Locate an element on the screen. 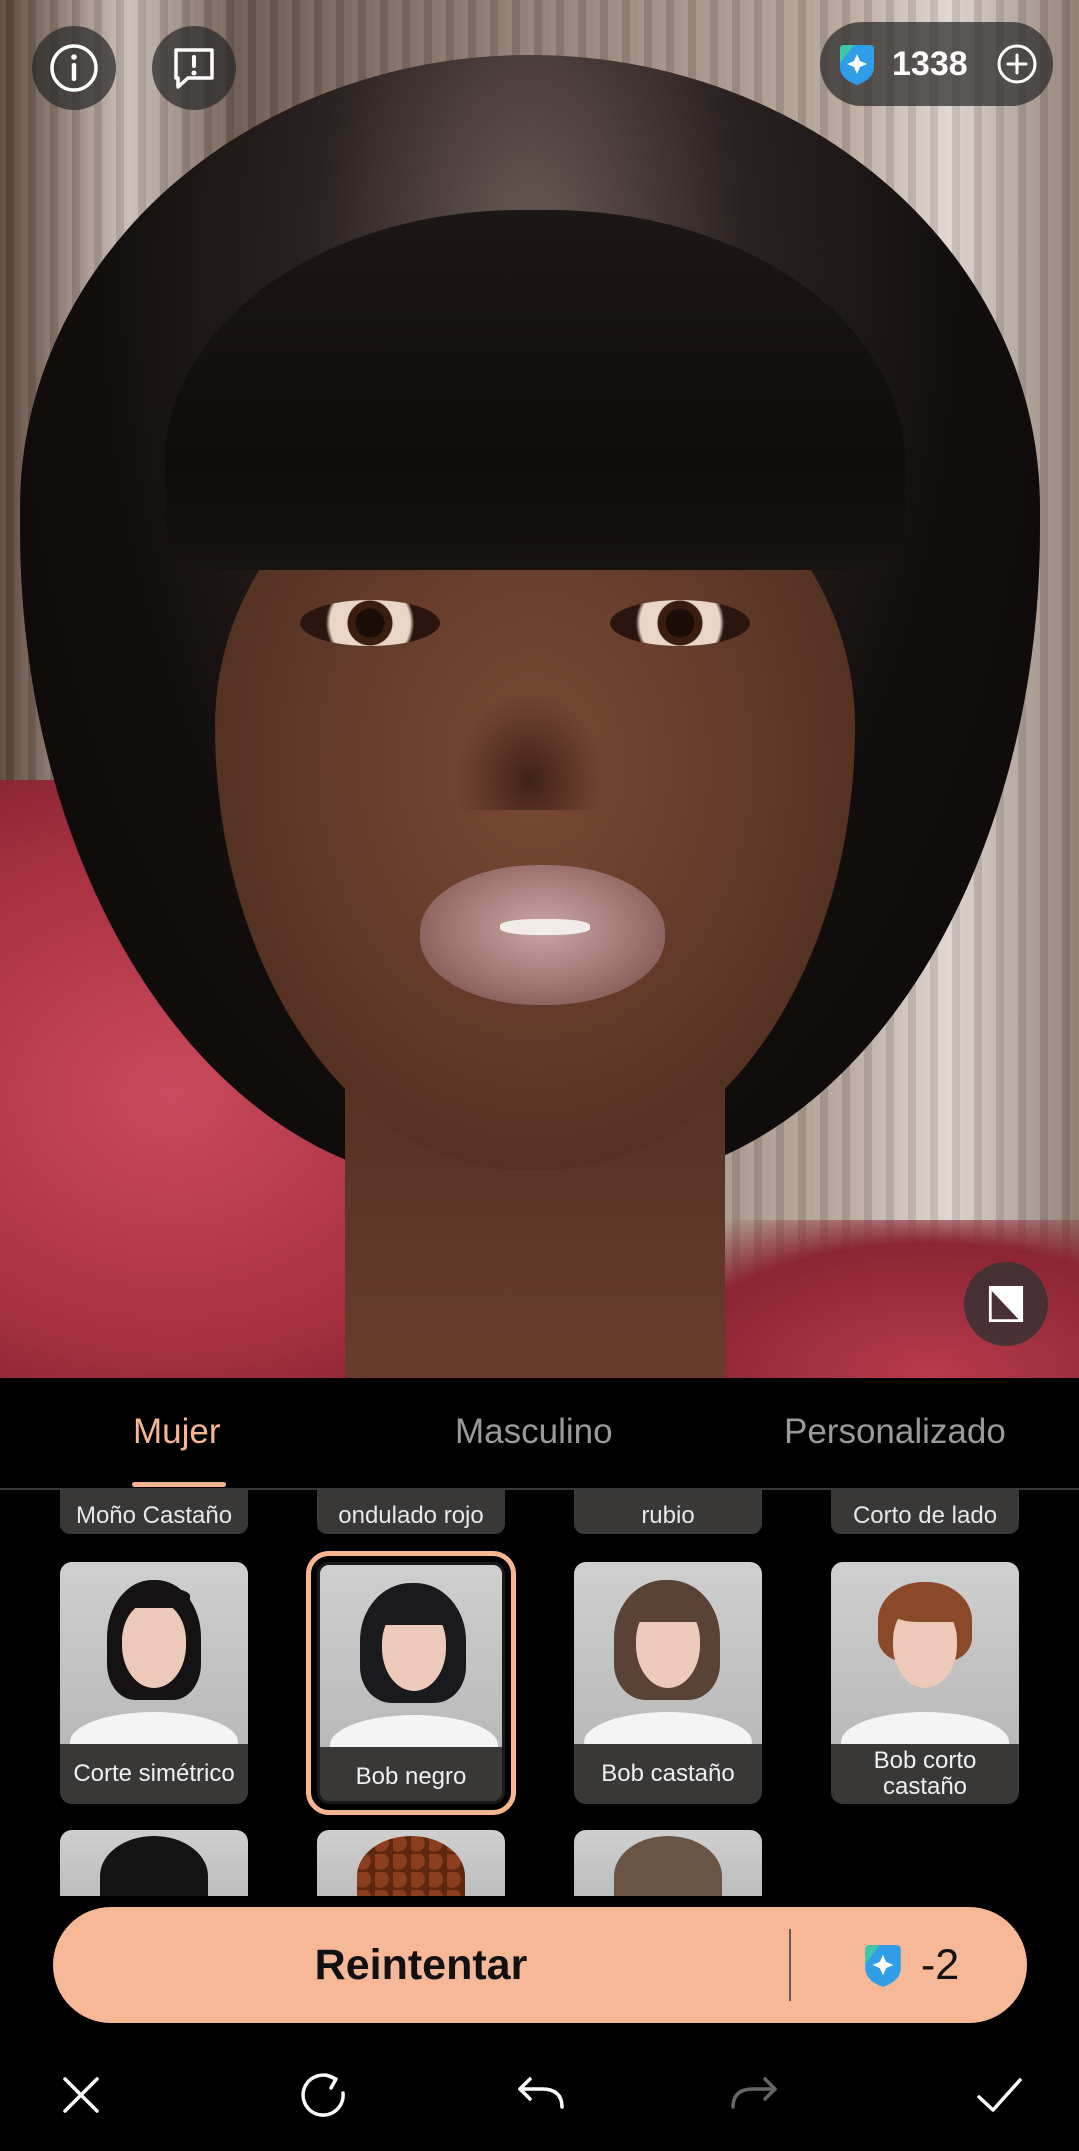 This screenshot has height=2151, width=1079. tab-masculino: Masculino is located at coordinates (534, 1432).